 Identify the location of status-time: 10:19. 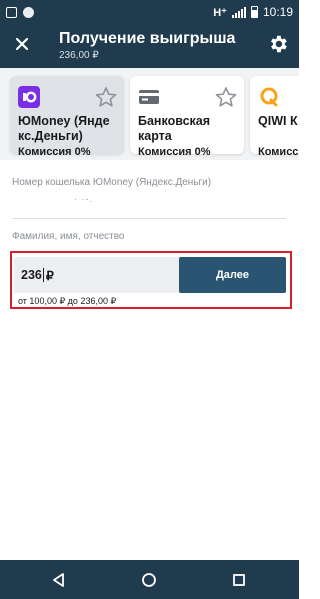
(277, 12).